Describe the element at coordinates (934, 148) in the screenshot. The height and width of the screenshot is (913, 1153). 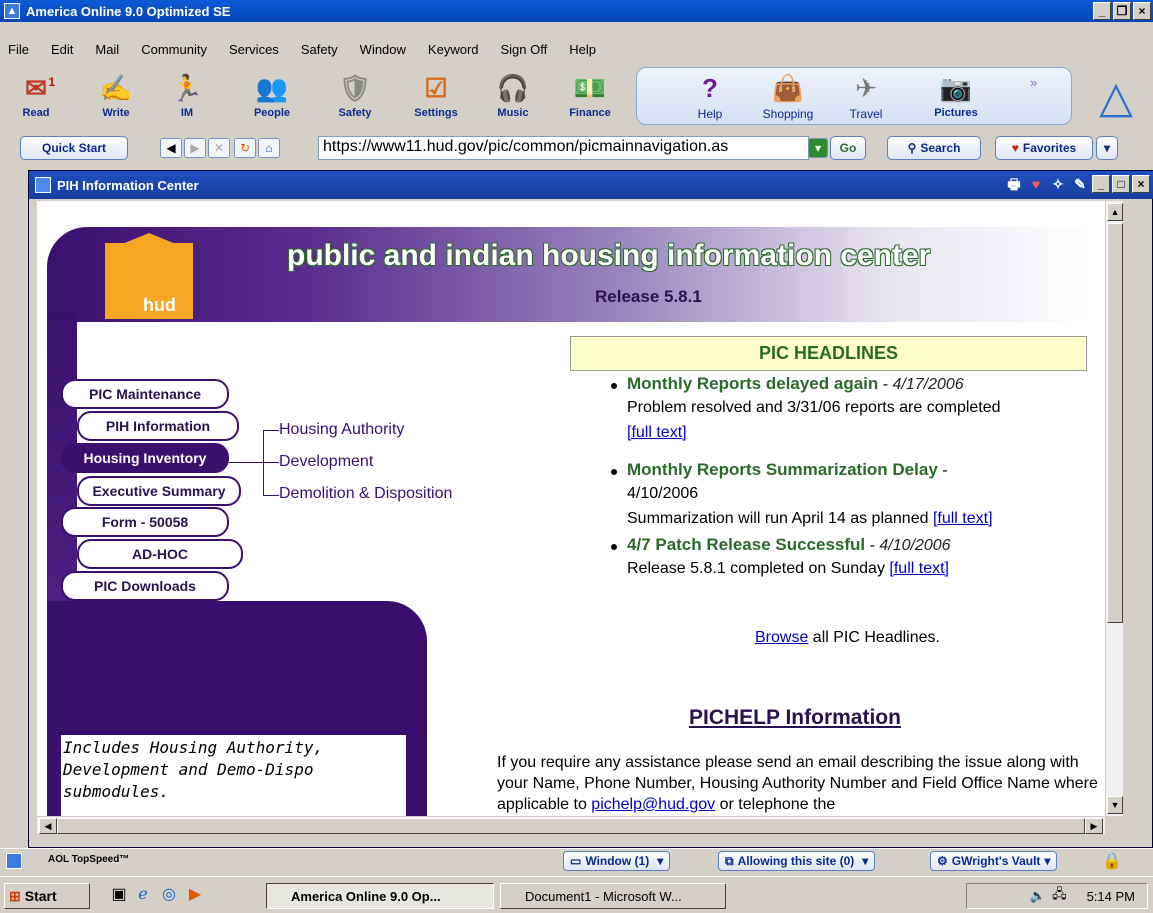
I see `search-button: ⚲ Search` at that location.